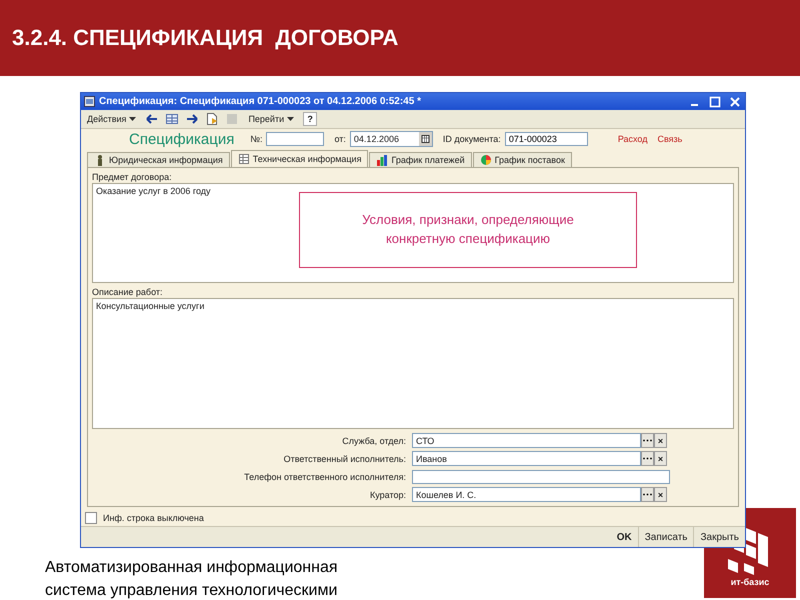 Image resolution: width=800 pixels, height=600 pixels. Describe the element at coordinates (152, 119) in the screenshot. I see `left-arrow-icon` at that location.